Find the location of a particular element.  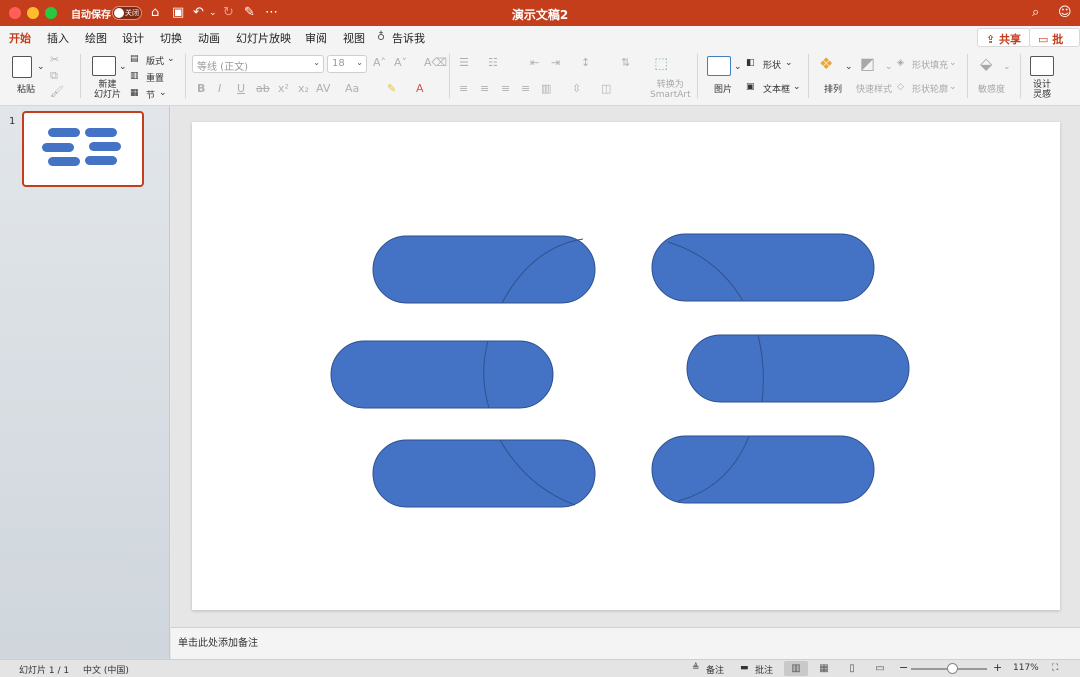

bullets-icon: ☰ is located at coordinates (464, 62).